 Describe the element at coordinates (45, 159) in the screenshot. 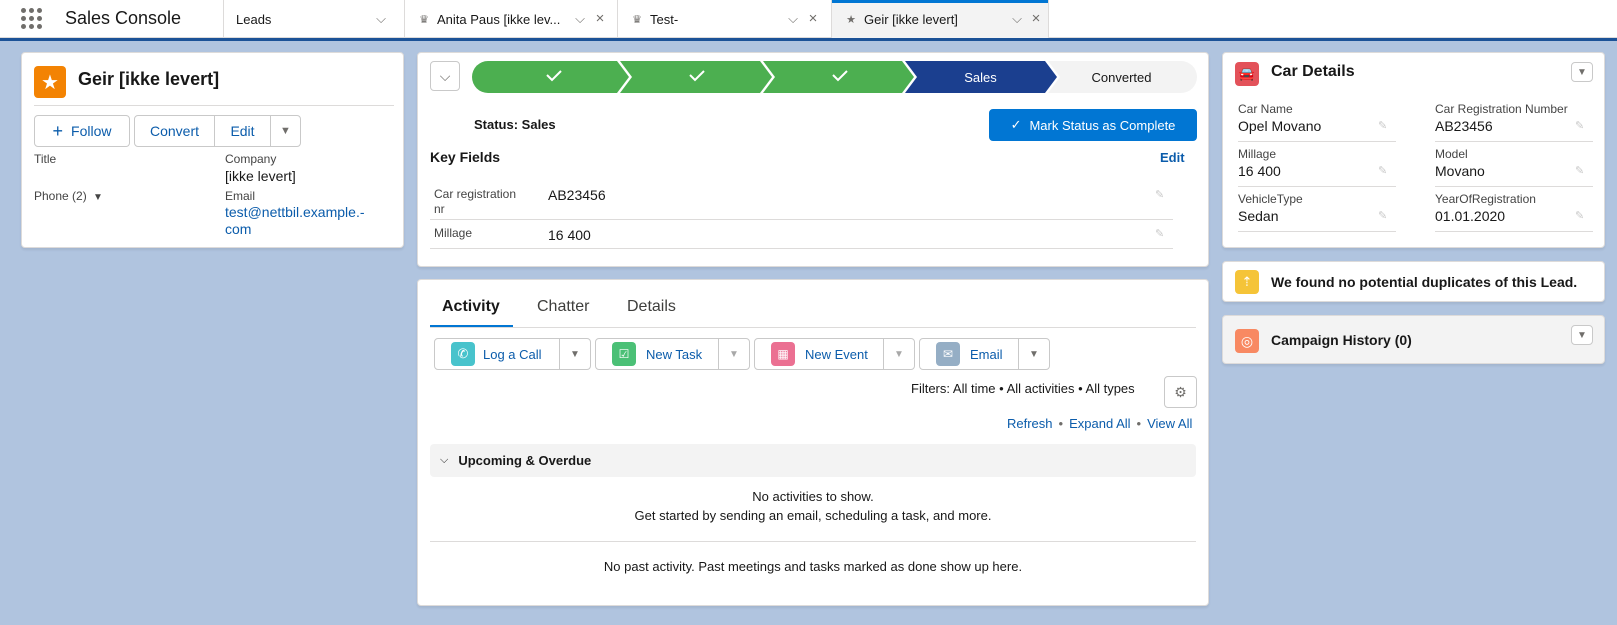

I see `title-label: Title` at that location.